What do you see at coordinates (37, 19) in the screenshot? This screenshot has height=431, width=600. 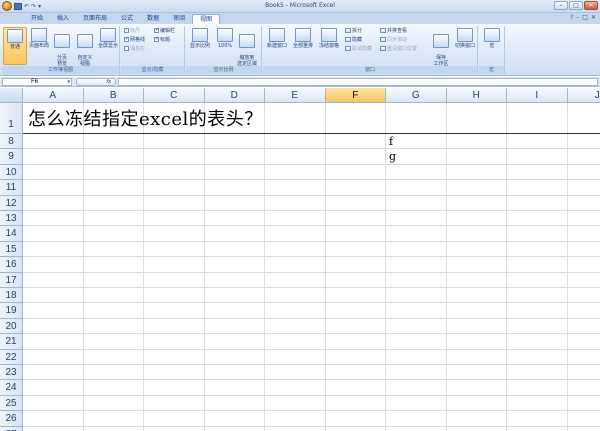 I see `tab-home: 开始` at bounding box center [37, 19].